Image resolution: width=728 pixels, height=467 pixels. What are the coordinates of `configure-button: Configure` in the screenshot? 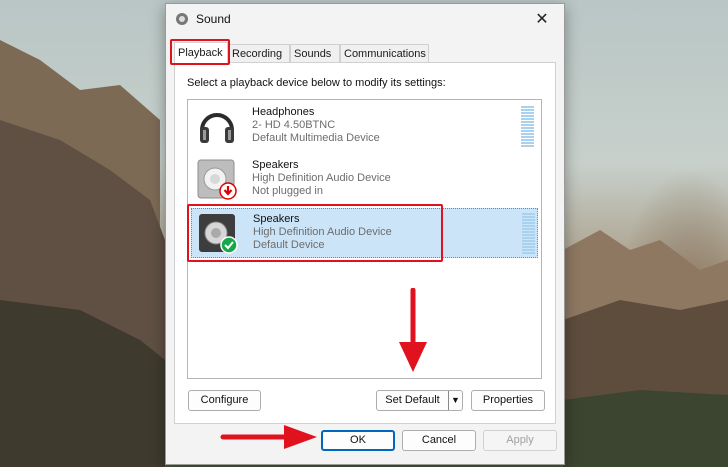 It's located at (224, 400).